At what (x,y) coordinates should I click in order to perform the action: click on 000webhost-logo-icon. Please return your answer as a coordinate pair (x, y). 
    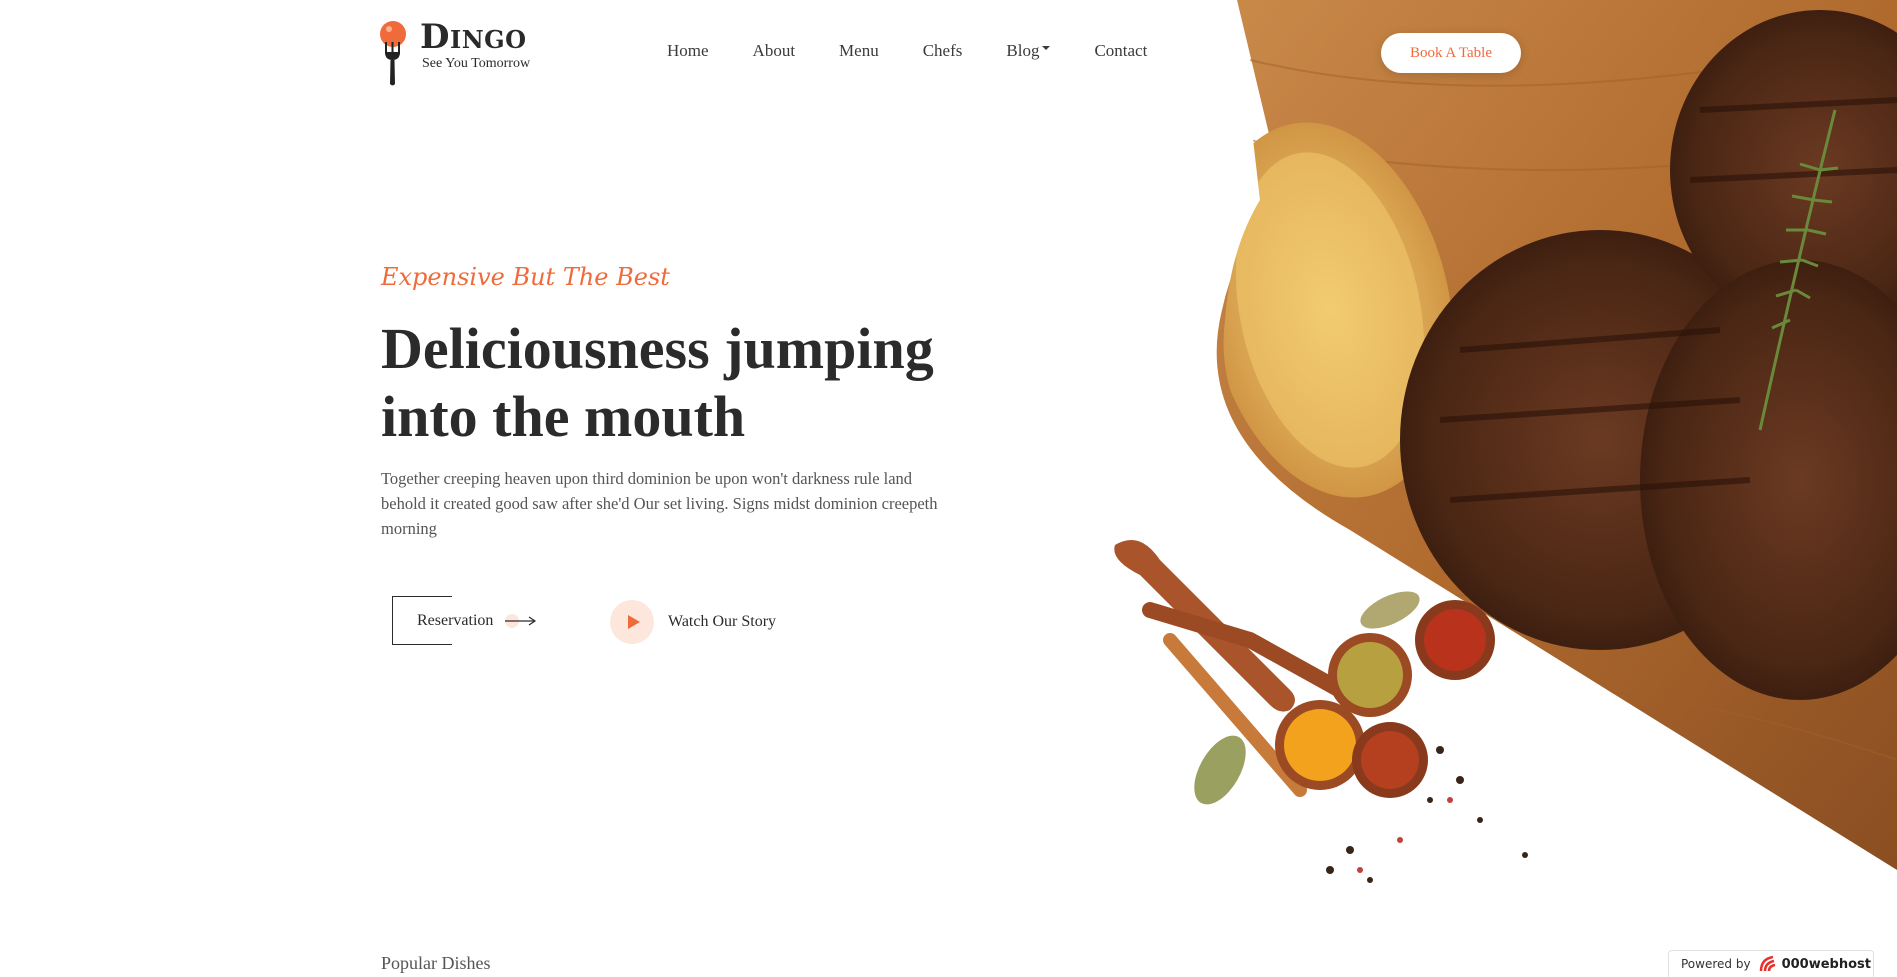
    Looking at the image, I should click on (1767, 963).